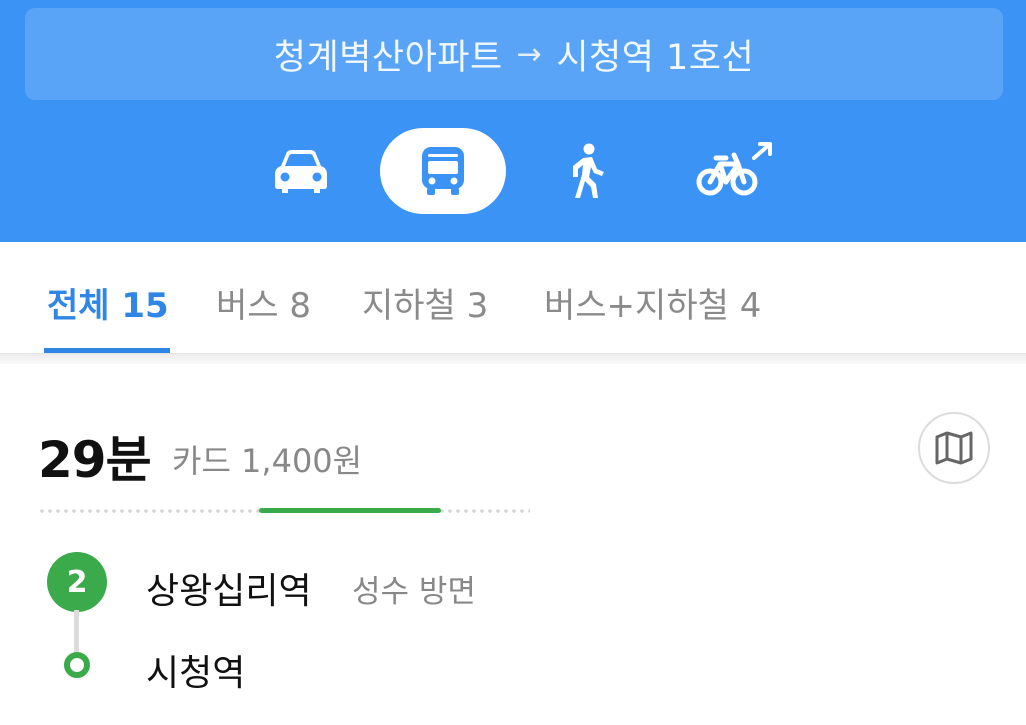 This screenshot has height=725, width=1026. What do you see at coordinates (414, 592) in the screenshot?
I see `direction-label: 성수 방면` at bounding box center [414, 592].